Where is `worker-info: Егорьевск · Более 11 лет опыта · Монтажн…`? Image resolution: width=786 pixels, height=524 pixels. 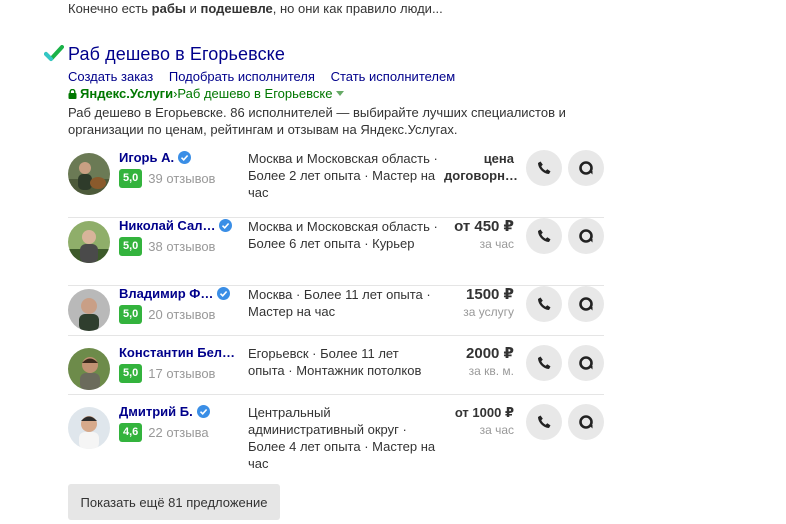 worker-info: Егорьевск · Более 11 лет опыта · Монтажн… is located at coordinates (335, 362).